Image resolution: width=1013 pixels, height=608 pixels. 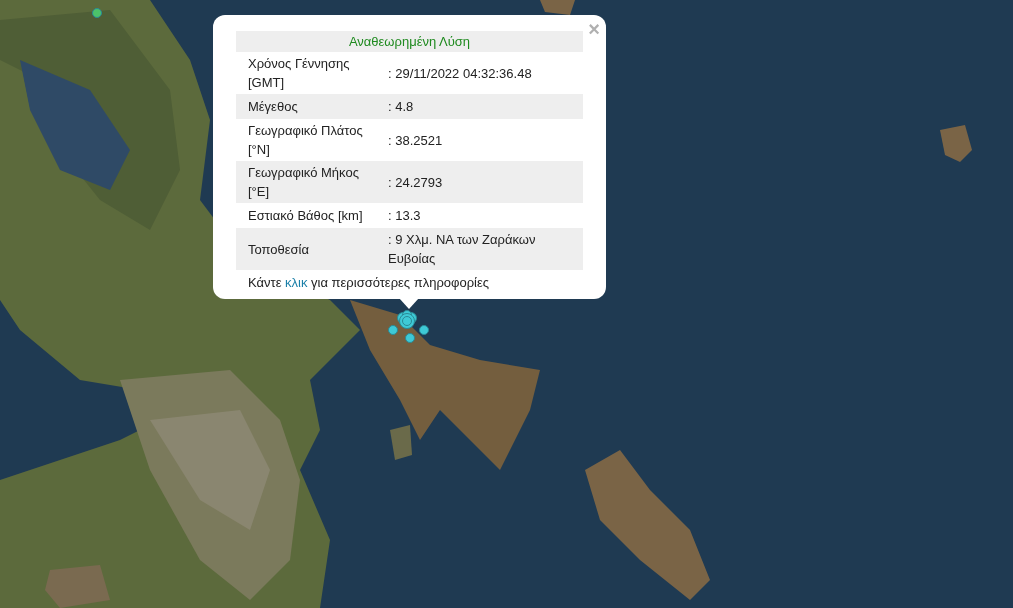 I want to click on more-info-text: Κάντε κλικ για περισσότερες πληροφορίες, so click(x=369, y=283).